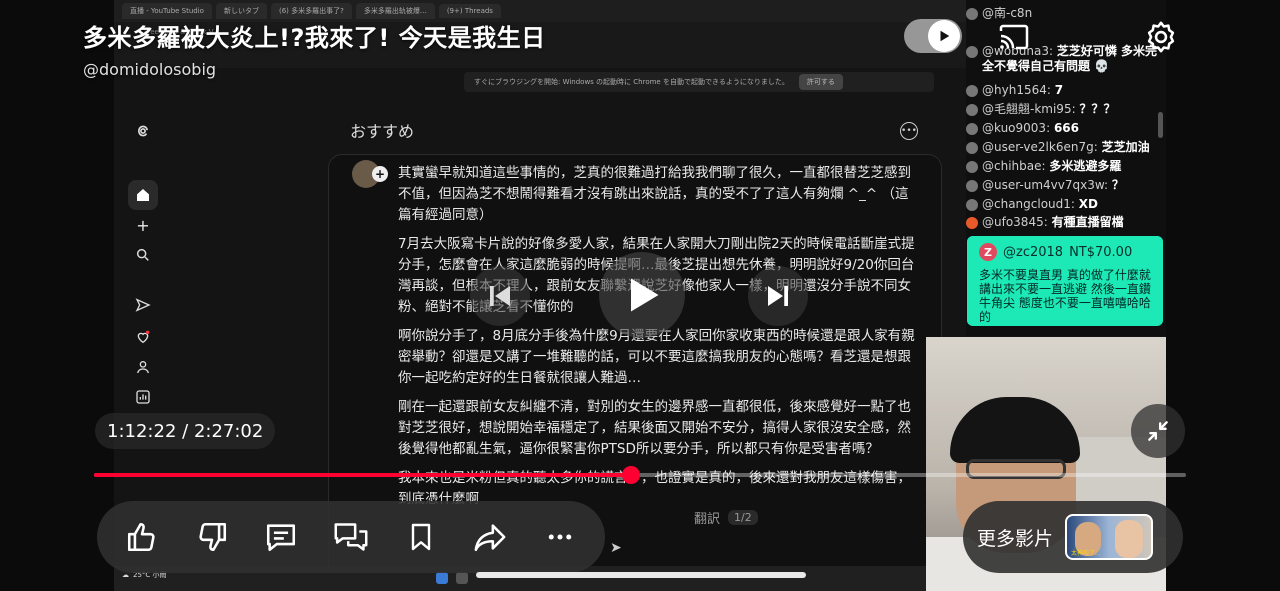 The image size is (1280, 591). I want to click on live-chat-button, so click(351, 537).